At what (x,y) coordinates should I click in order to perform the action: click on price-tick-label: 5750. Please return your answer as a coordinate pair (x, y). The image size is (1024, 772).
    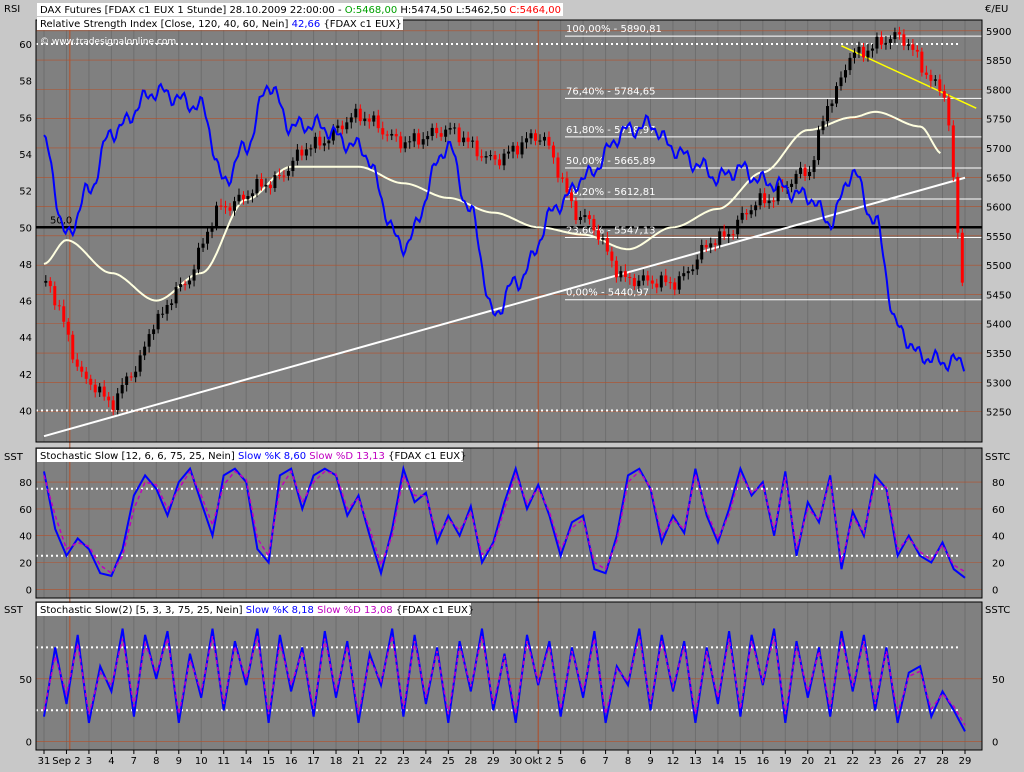
    Looking at the image, I should click on (998, 120).